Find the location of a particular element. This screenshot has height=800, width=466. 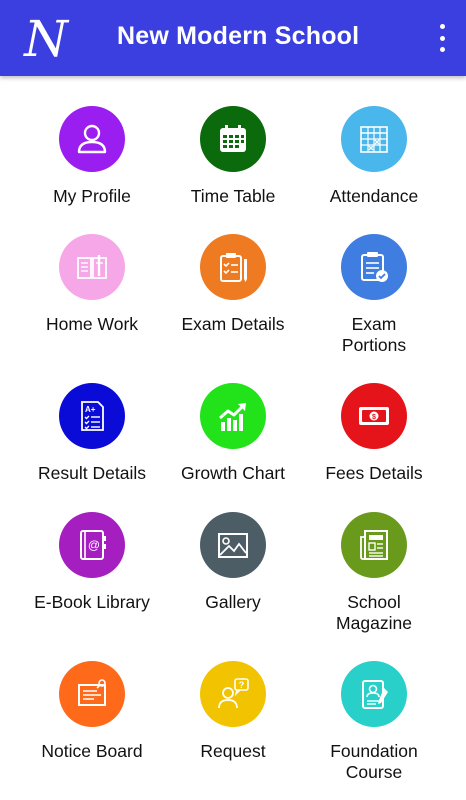

more-vert-icon is located at coordinates (442, 38).